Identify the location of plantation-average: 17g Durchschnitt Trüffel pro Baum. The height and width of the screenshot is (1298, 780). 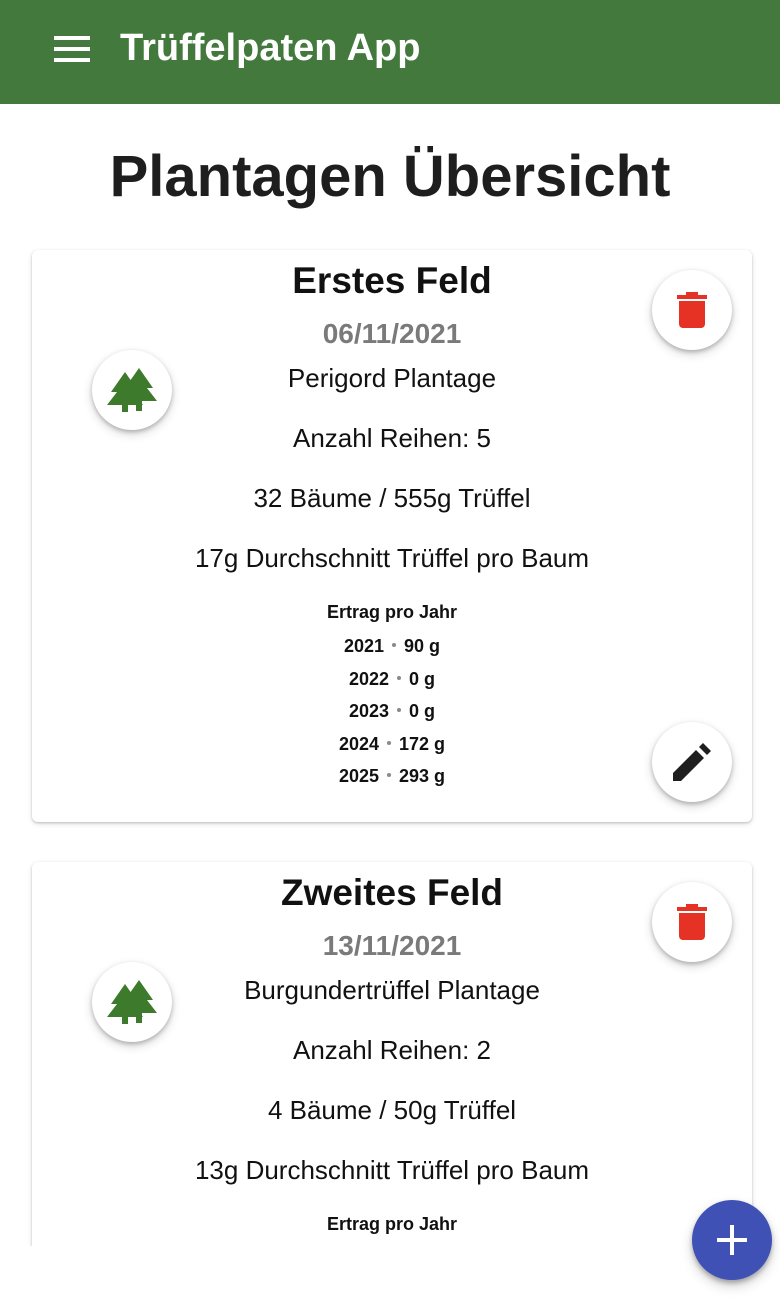
(392, 558).